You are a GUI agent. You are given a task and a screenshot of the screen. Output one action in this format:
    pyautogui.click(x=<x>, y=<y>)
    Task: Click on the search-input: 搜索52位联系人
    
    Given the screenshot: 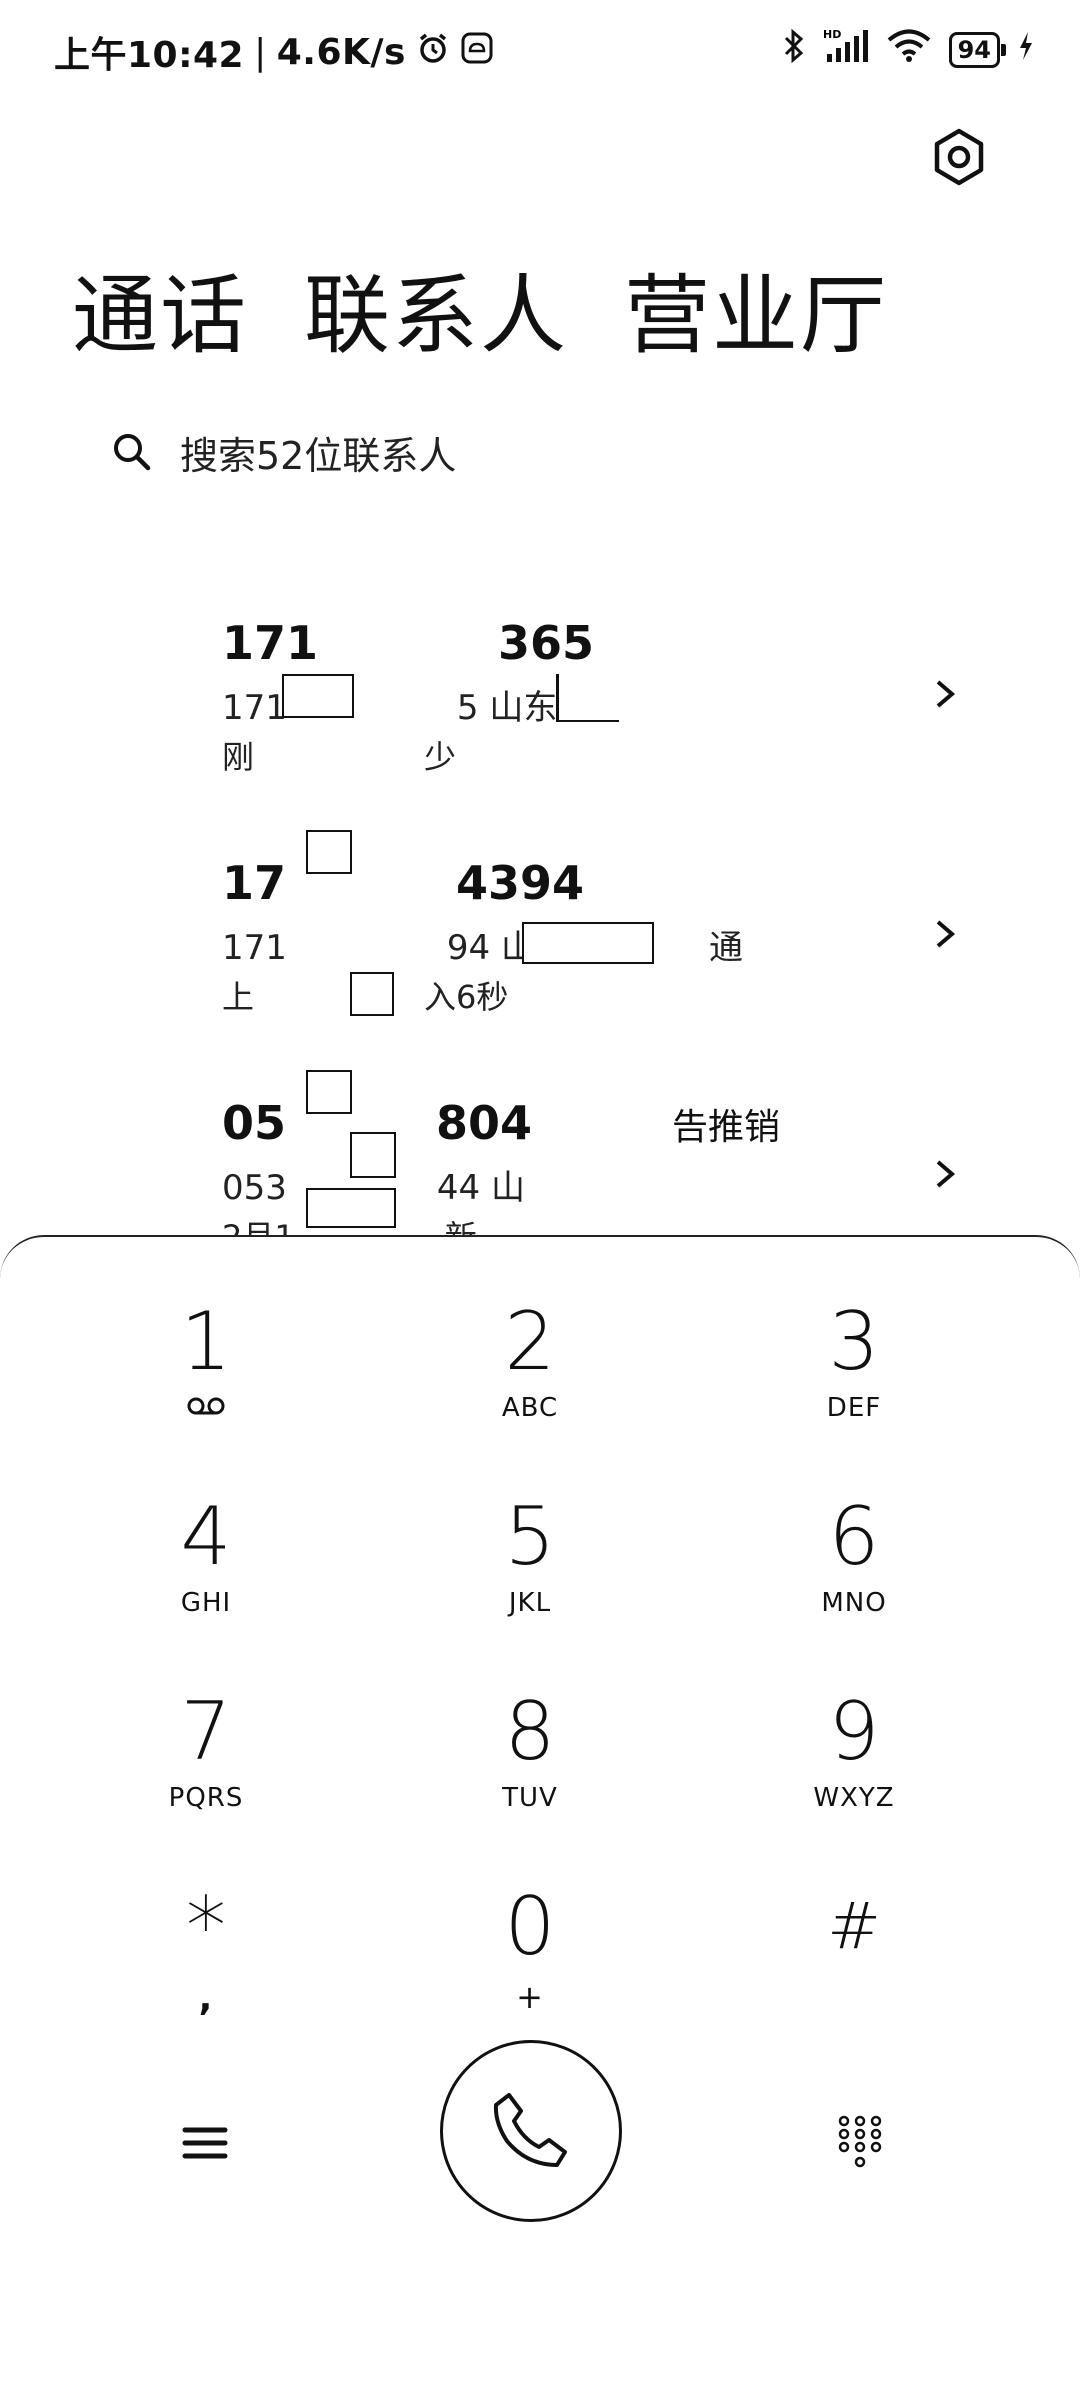 What is the action you would take?
    pyautogui.click(x=318, y=452)
    